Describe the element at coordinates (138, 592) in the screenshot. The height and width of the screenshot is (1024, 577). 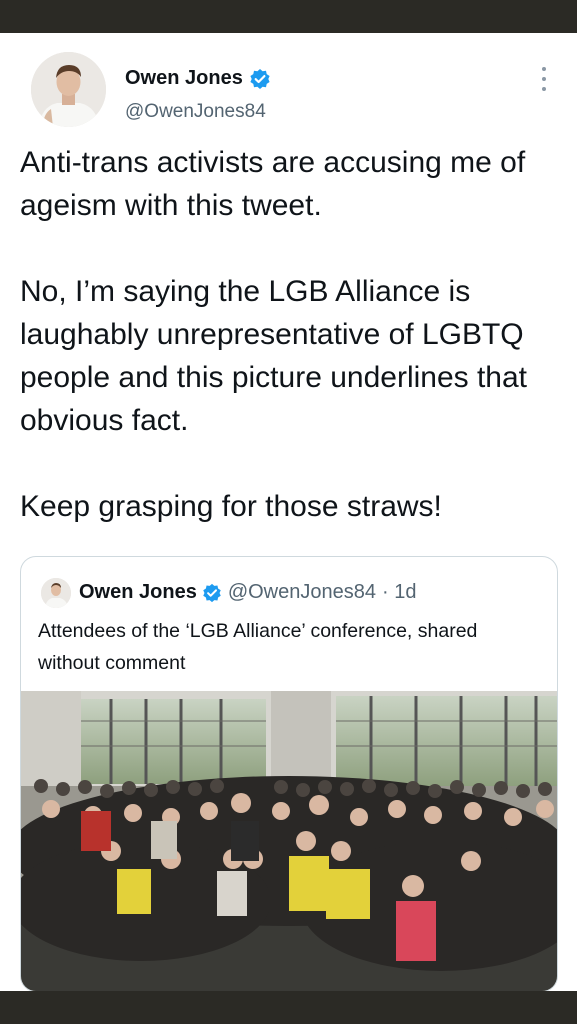
I see `quoted-author-name: Owen Jones` at that location.